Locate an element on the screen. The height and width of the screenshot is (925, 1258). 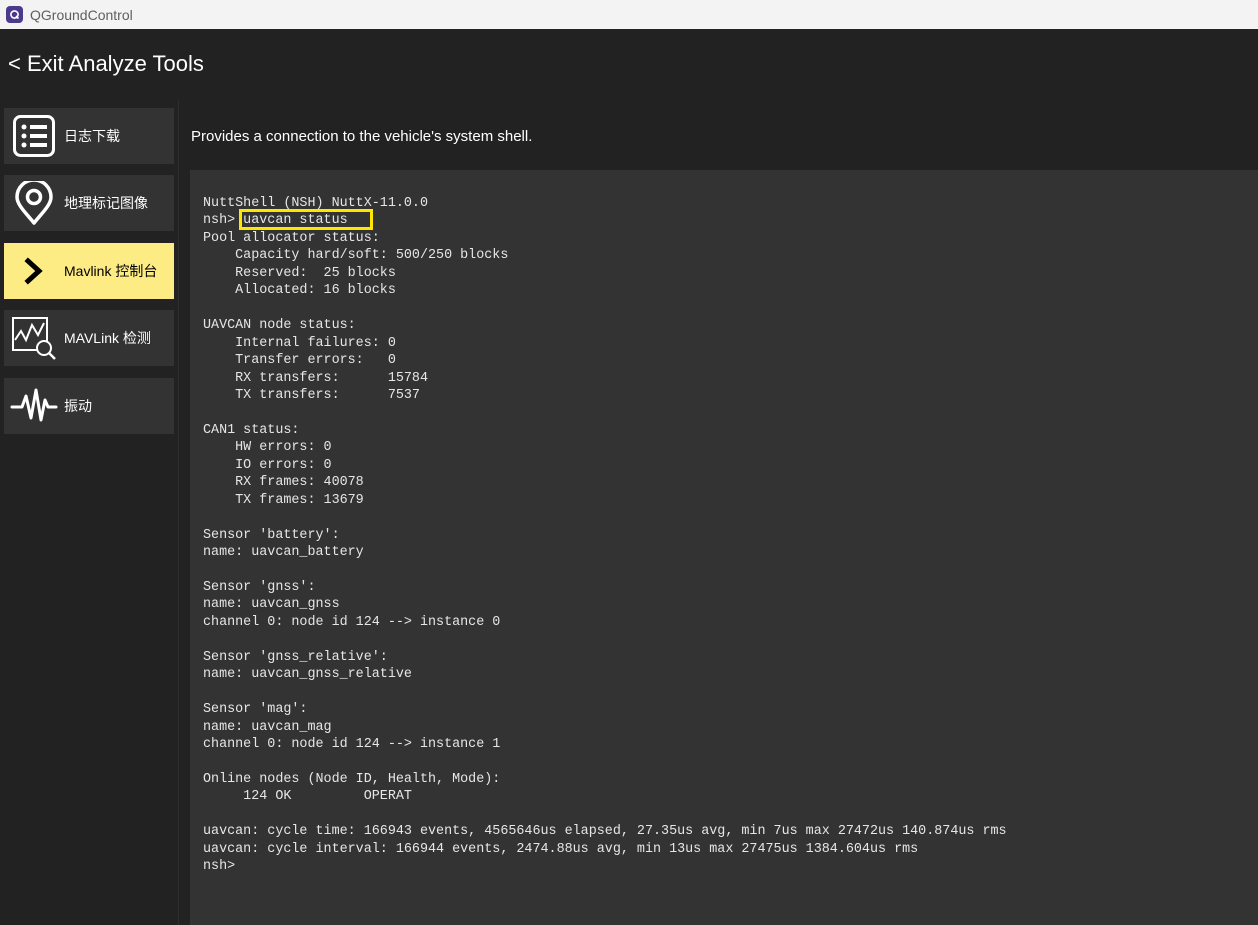
sidebar-item-label: Mavlink 控制台 is located at coordinates (111, 271).